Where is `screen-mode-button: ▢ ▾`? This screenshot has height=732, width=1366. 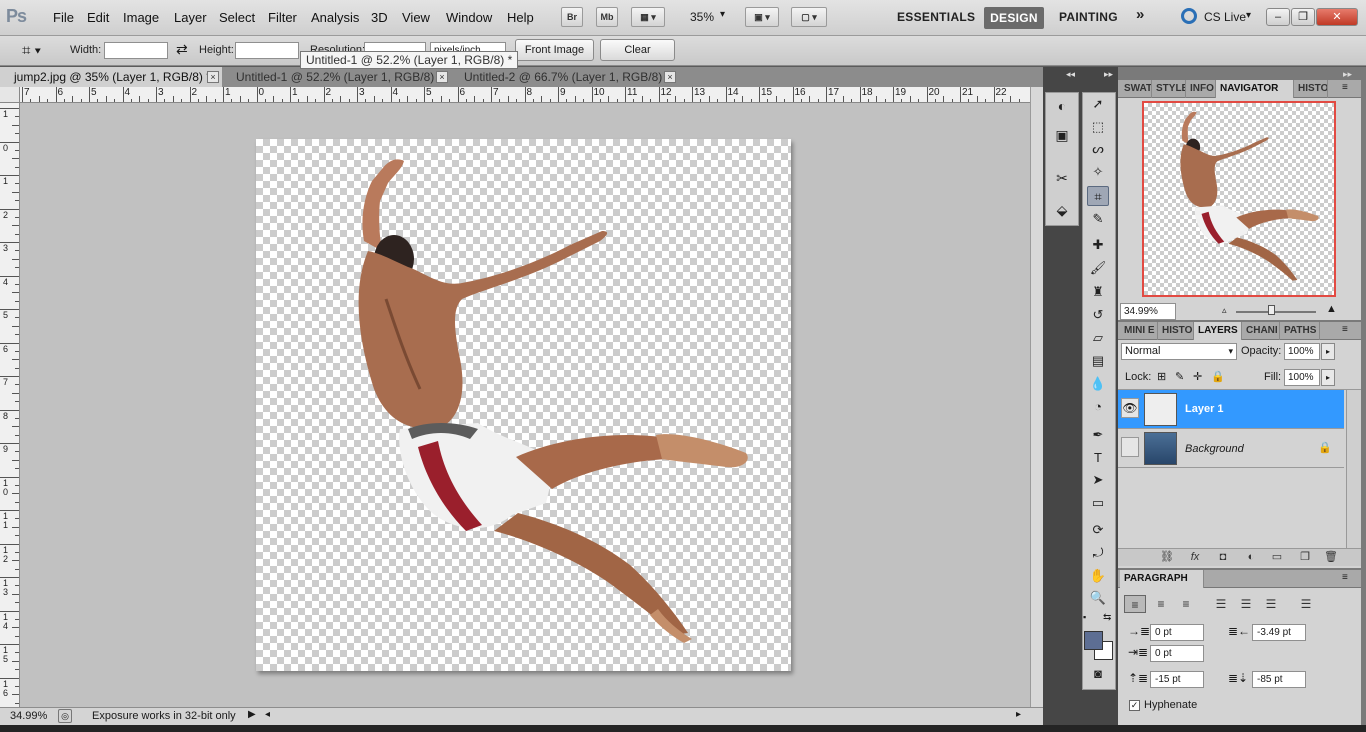
screen-mode-button: ▢ ▾ is located at coordinates (809, 17).